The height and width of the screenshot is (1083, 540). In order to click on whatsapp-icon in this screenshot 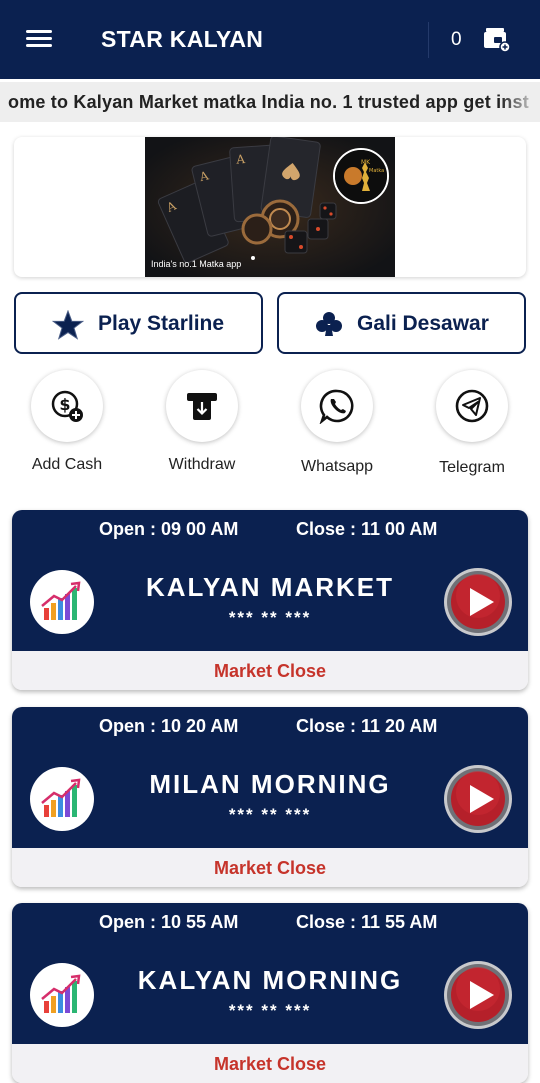, I will do `click(336, 406)`.